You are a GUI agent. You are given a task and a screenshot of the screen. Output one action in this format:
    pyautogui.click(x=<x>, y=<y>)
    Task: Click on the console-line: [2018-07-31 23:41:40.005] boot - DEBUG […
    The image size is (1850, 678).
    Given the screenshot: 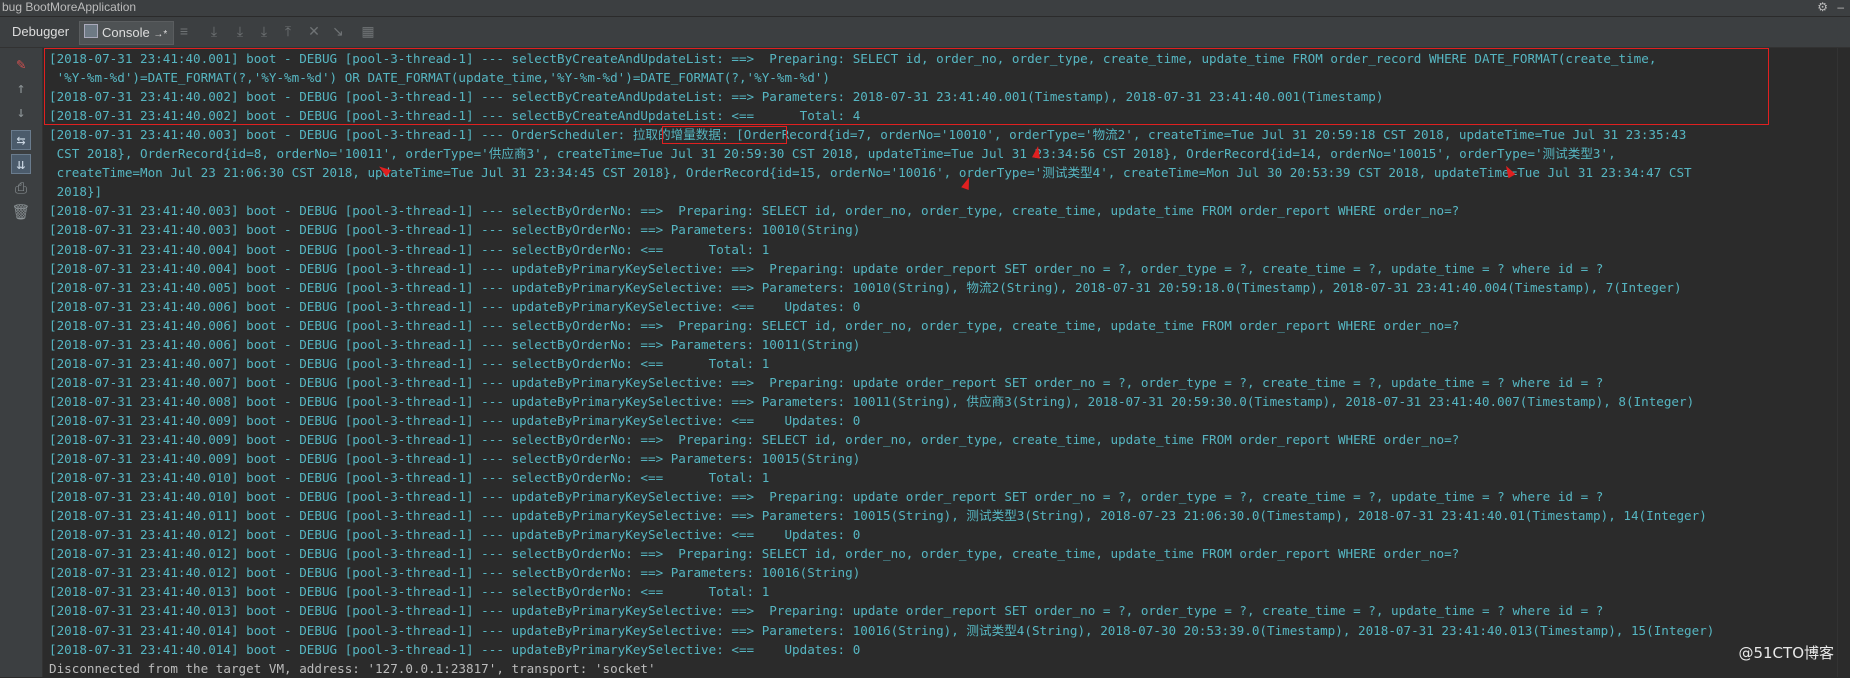 What is the action you would take?
    pyautogui.click(x=865, y=287)
    